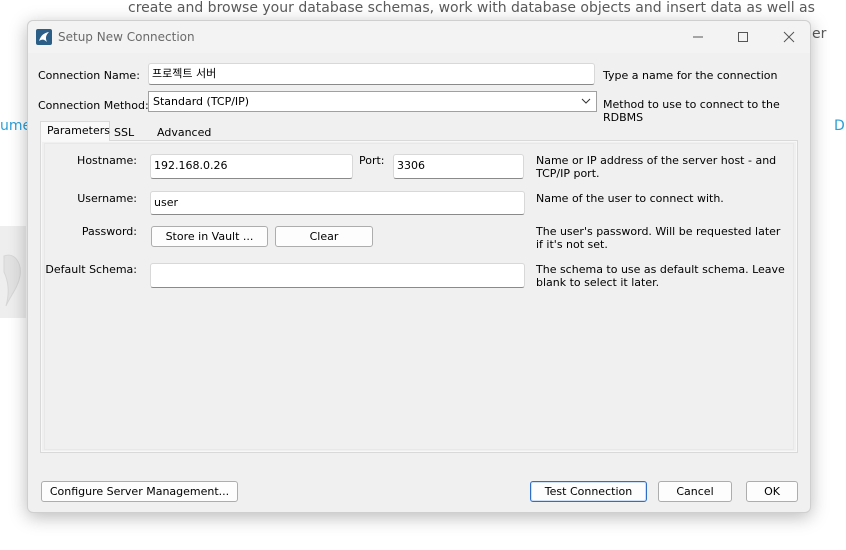 Image resolution: width=846 pixels, height=550 pixels. What do you see at coordinates (337, 203) in the screenshot?
I see `username-input: user` at bounding box center [337, 203].